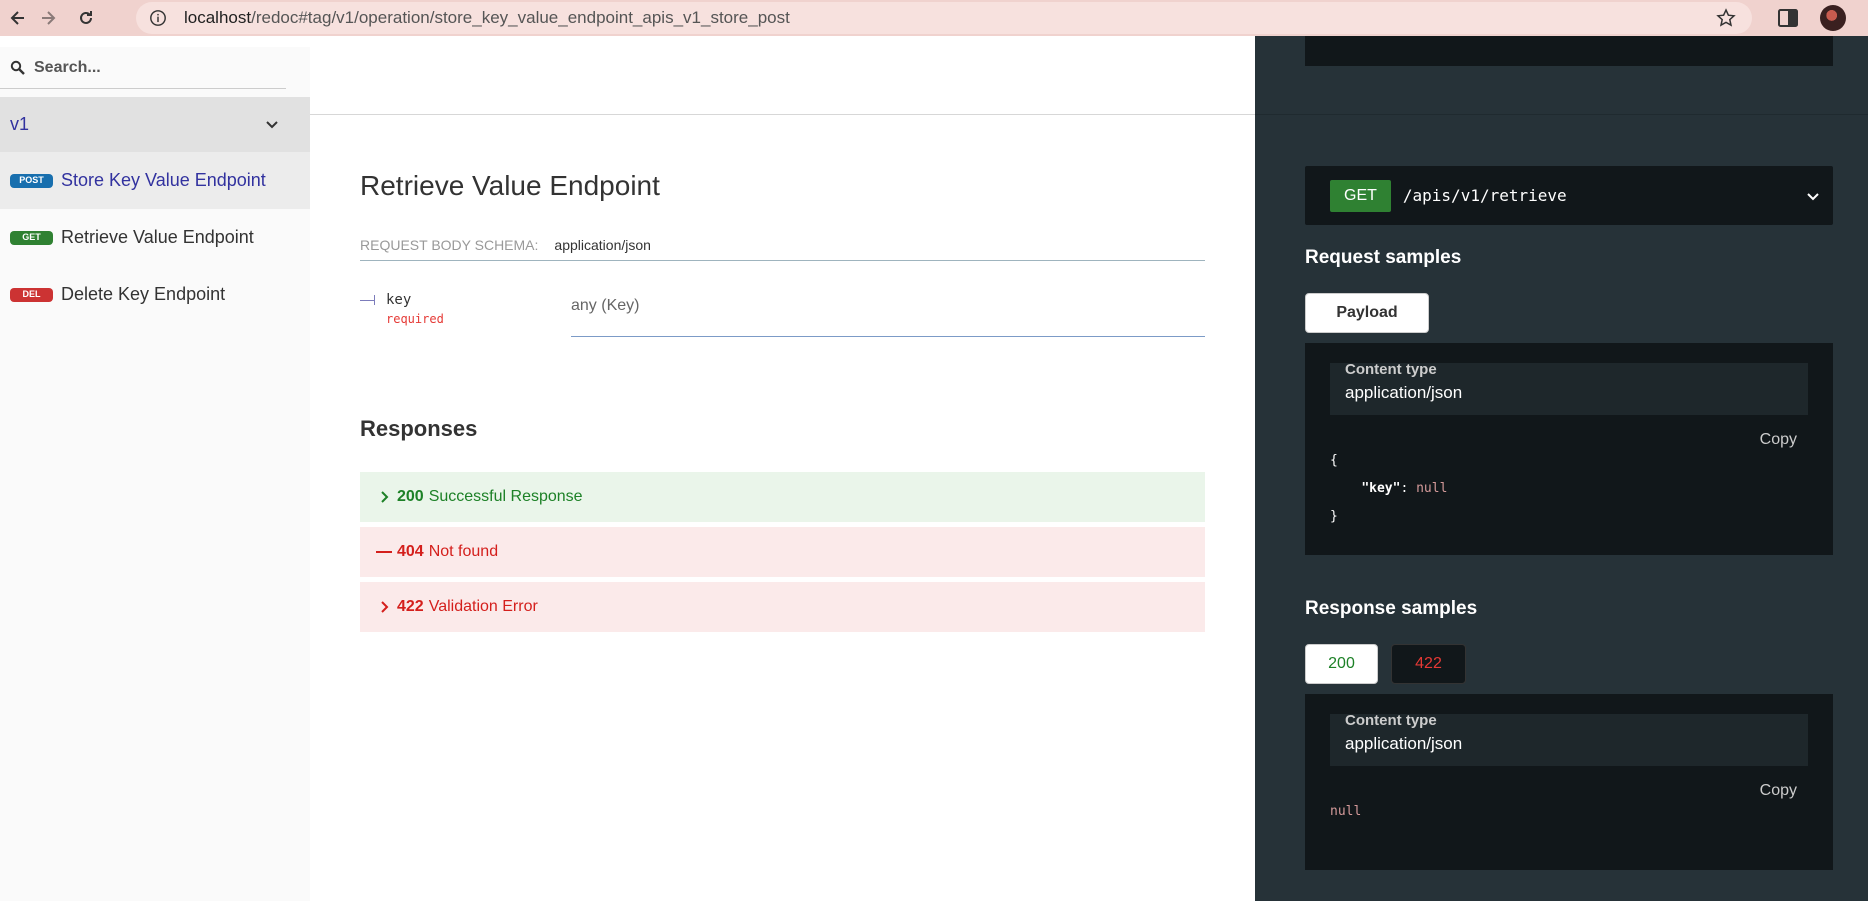 This screenshot has height=901, width=1868. I want to click on search-box, so click(143, 68).